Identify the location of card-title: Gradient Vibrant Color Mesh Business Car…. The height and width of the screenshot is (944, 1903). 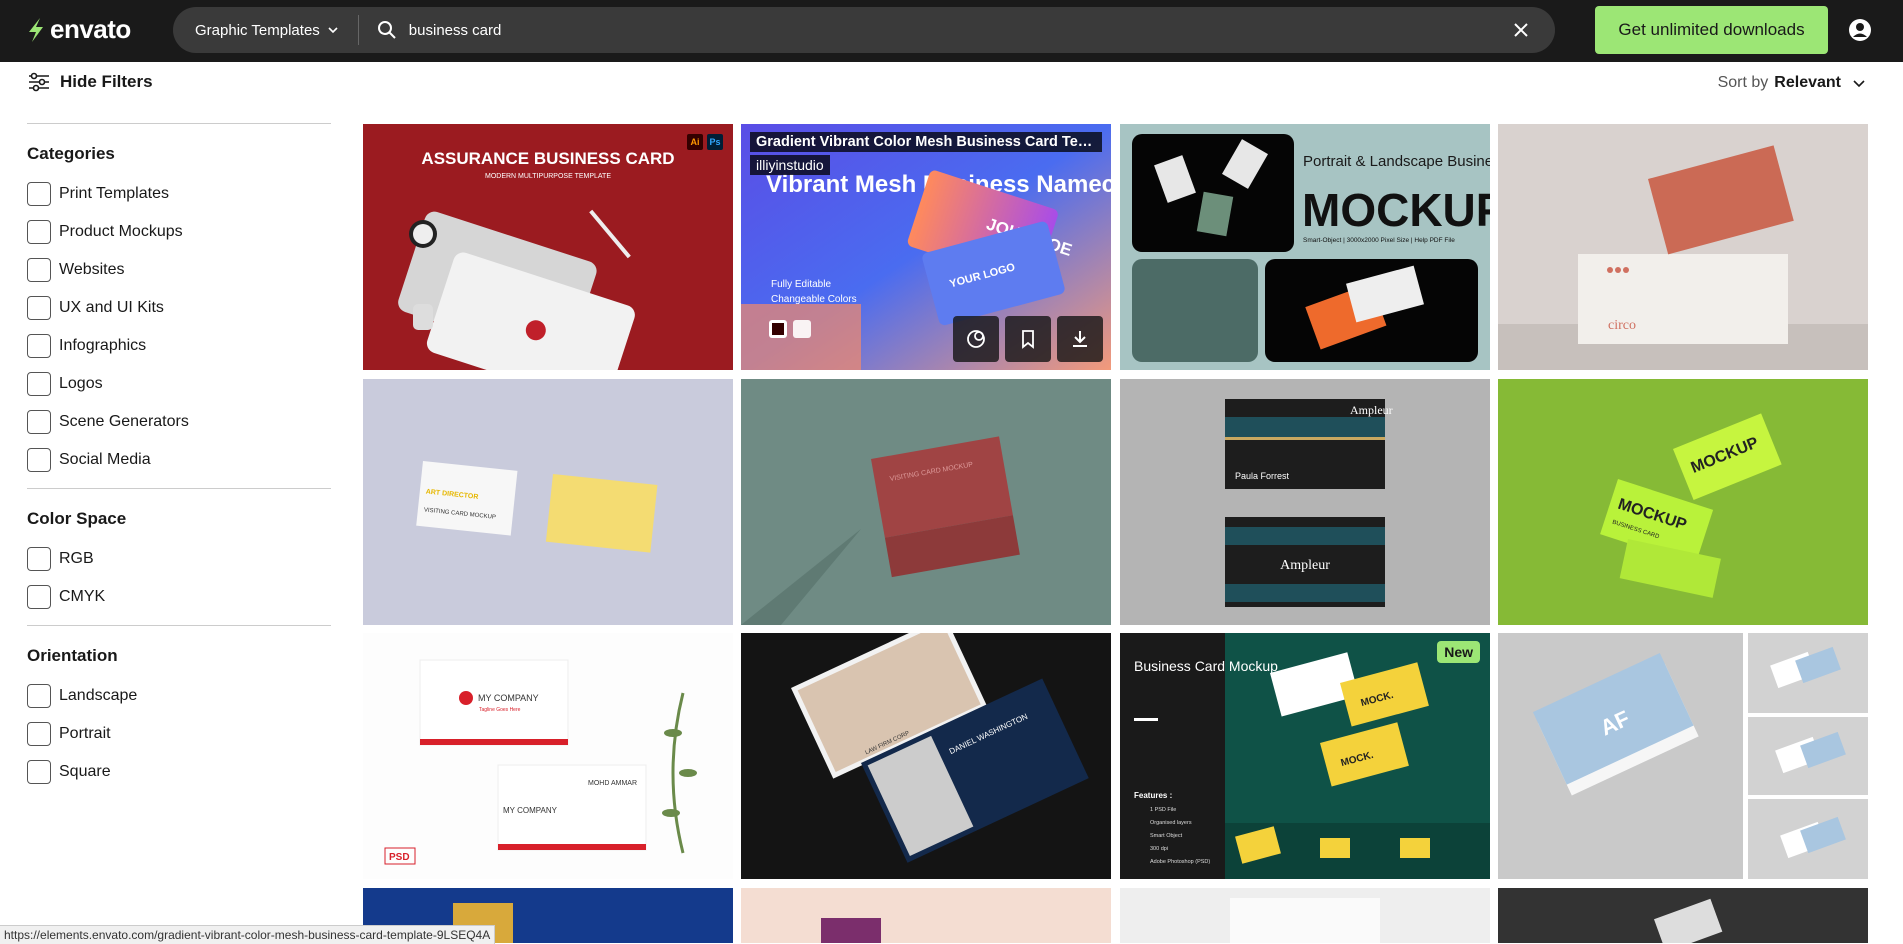
(926, 142).